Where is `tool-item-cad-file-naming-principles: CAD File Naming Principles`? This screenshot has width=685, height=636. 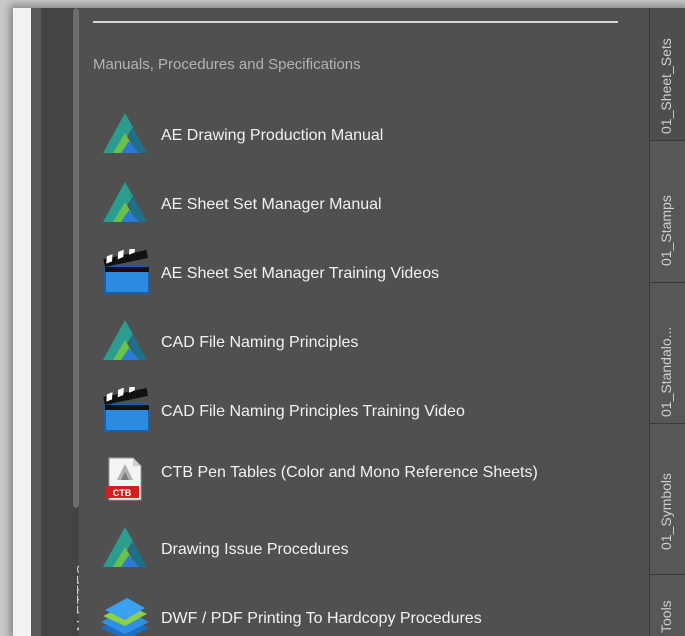
tool-item-cad-file-naming-principles: CAD File Naming Principles is located at coordinates (364, 340).